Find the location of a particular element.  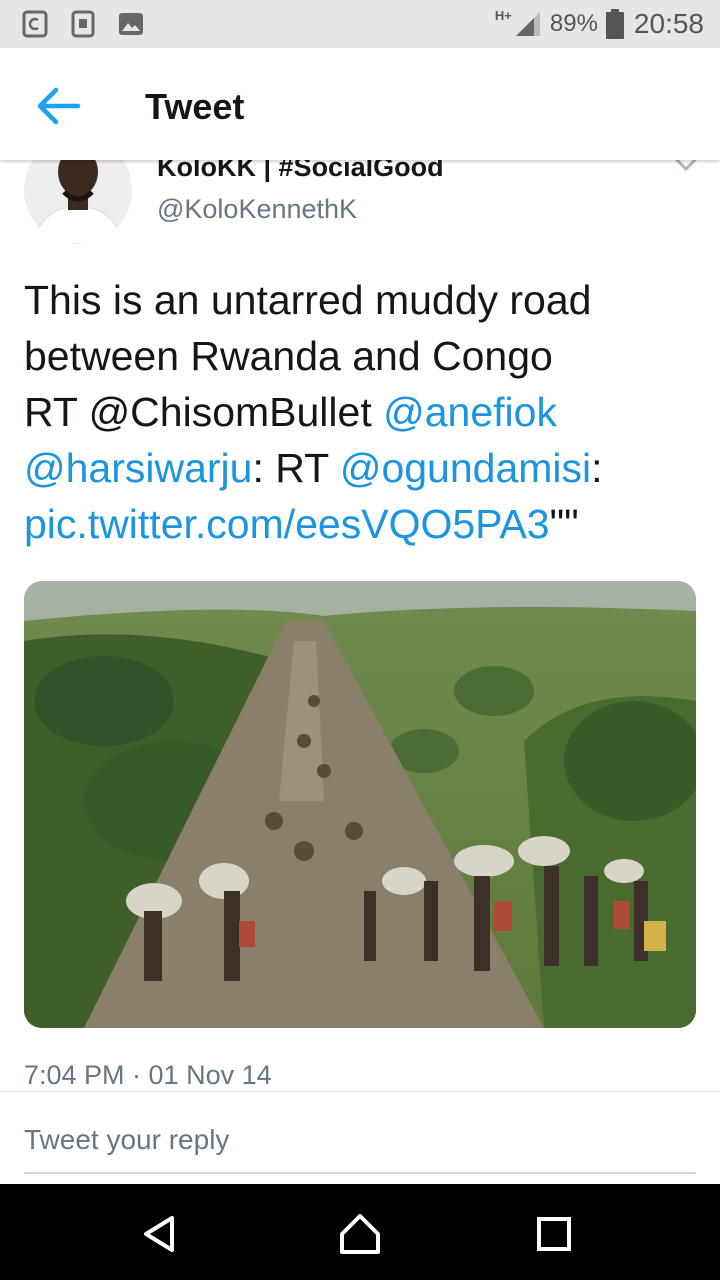

status-notifications is located at coordinates (83, 24).